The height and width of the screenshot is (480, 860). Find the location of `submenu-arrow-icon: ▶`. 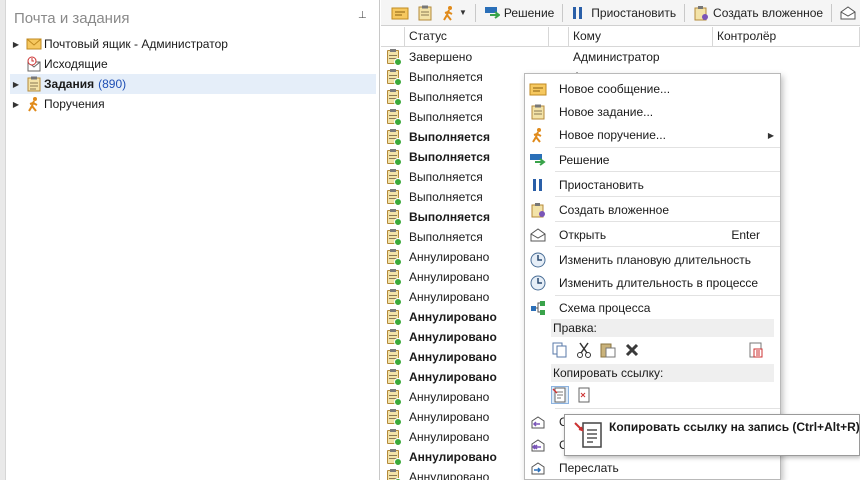

submenu-arrow-icon: ▶ is located at coordinates (770, 135).